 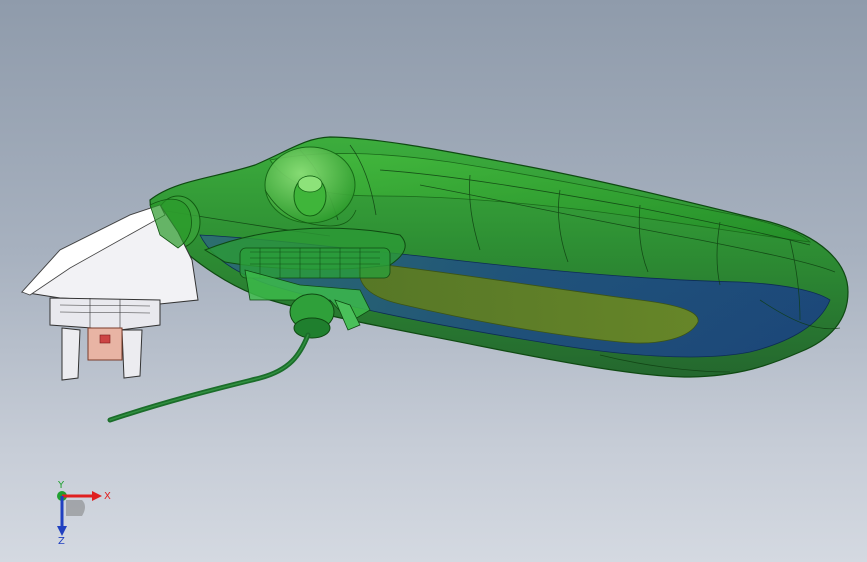 What do you see at coordinates (61, 541) in the screenshot?
I see `axis-z-label: Z` at bounding box center [61, 541].